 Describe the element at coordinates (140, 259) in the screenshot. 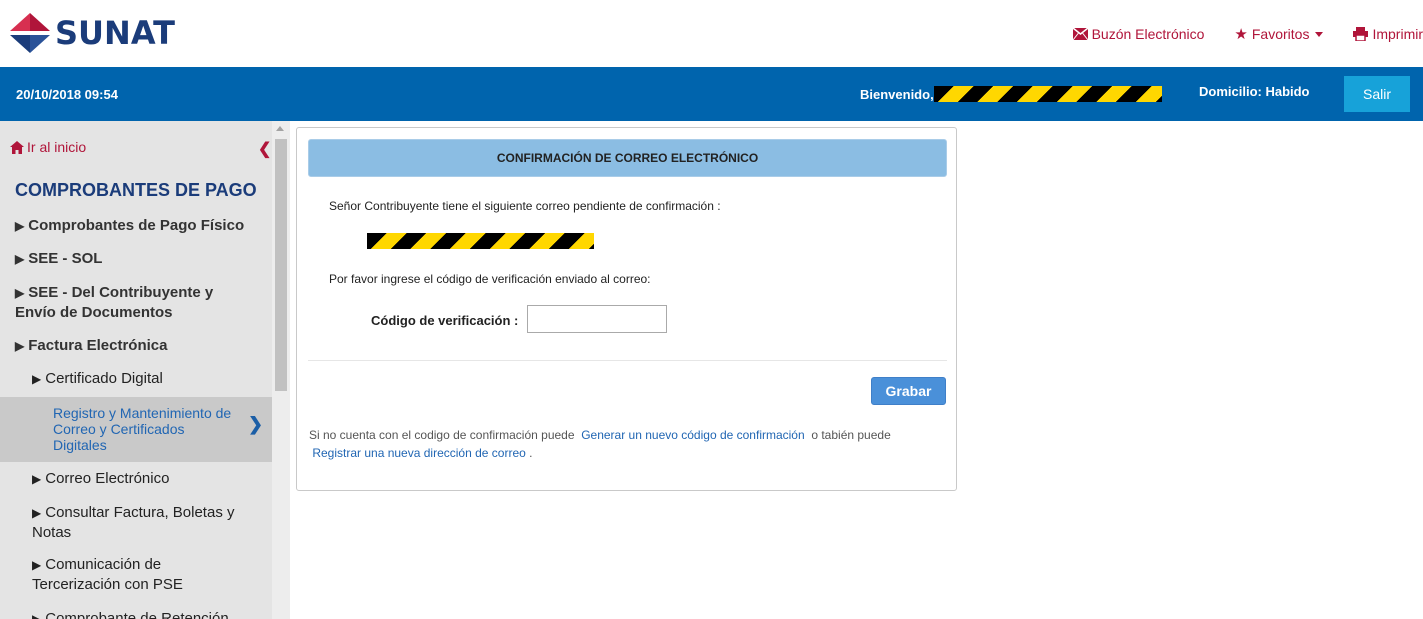

I see `sidebar-item-see-sol: ▶ SEE - SOL` at that location.